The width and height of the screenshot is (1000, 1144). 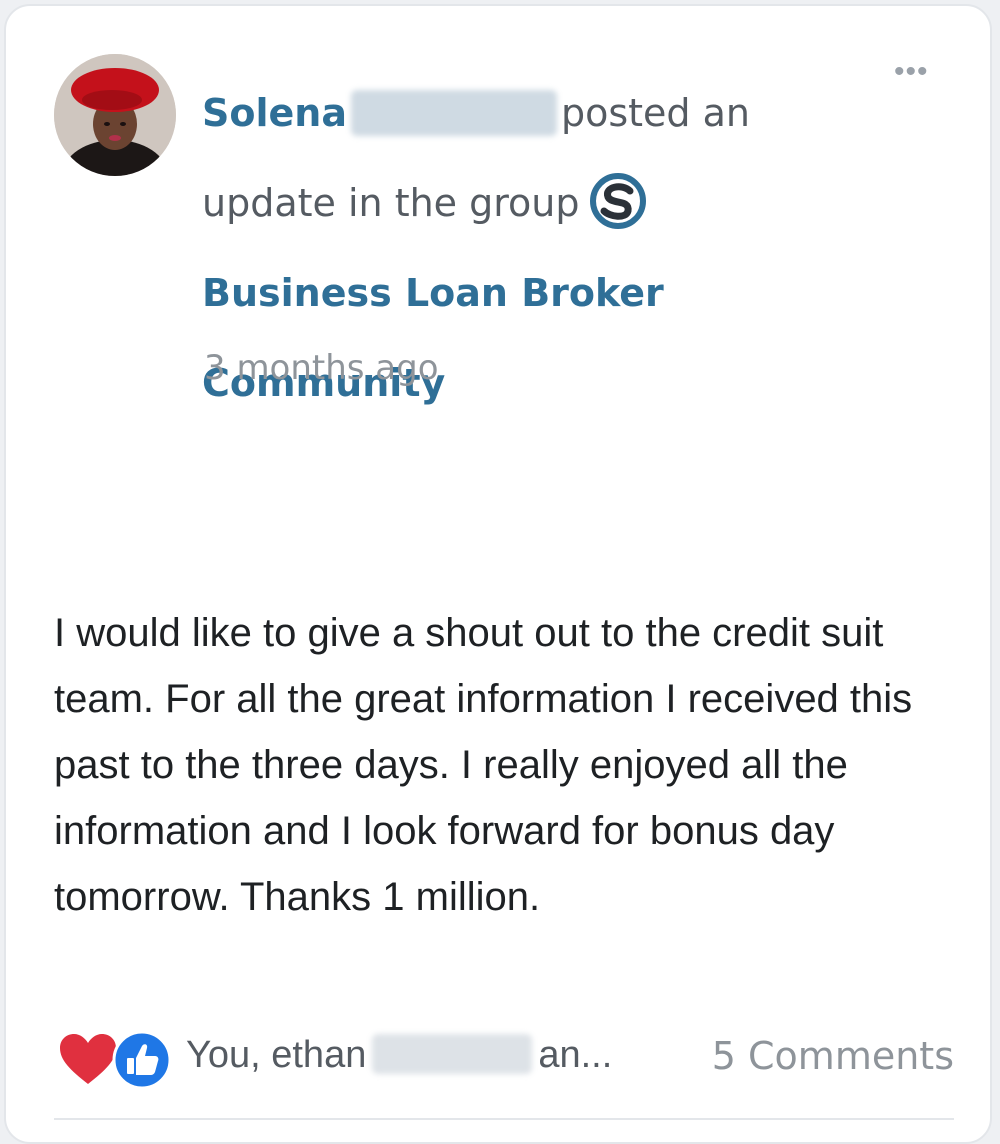 I want to click on comments-count-link: 5 Comments, so click(x=833, y=1056).